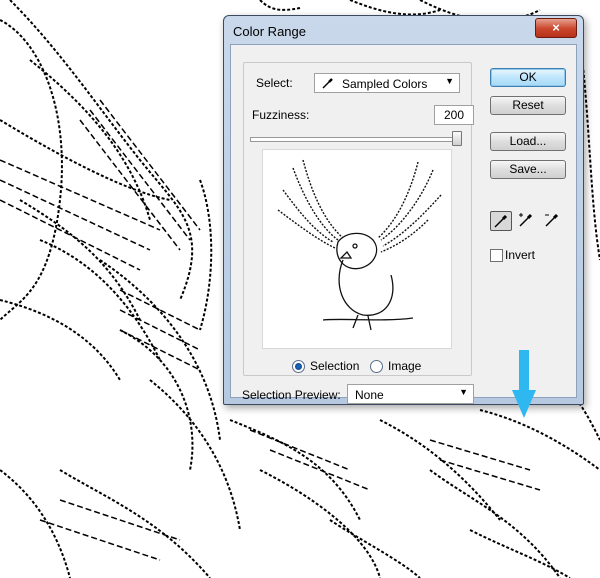  Describe the element at coordinates (528, 105) in the screenshot. I see `reset-button: Reset` at that location.